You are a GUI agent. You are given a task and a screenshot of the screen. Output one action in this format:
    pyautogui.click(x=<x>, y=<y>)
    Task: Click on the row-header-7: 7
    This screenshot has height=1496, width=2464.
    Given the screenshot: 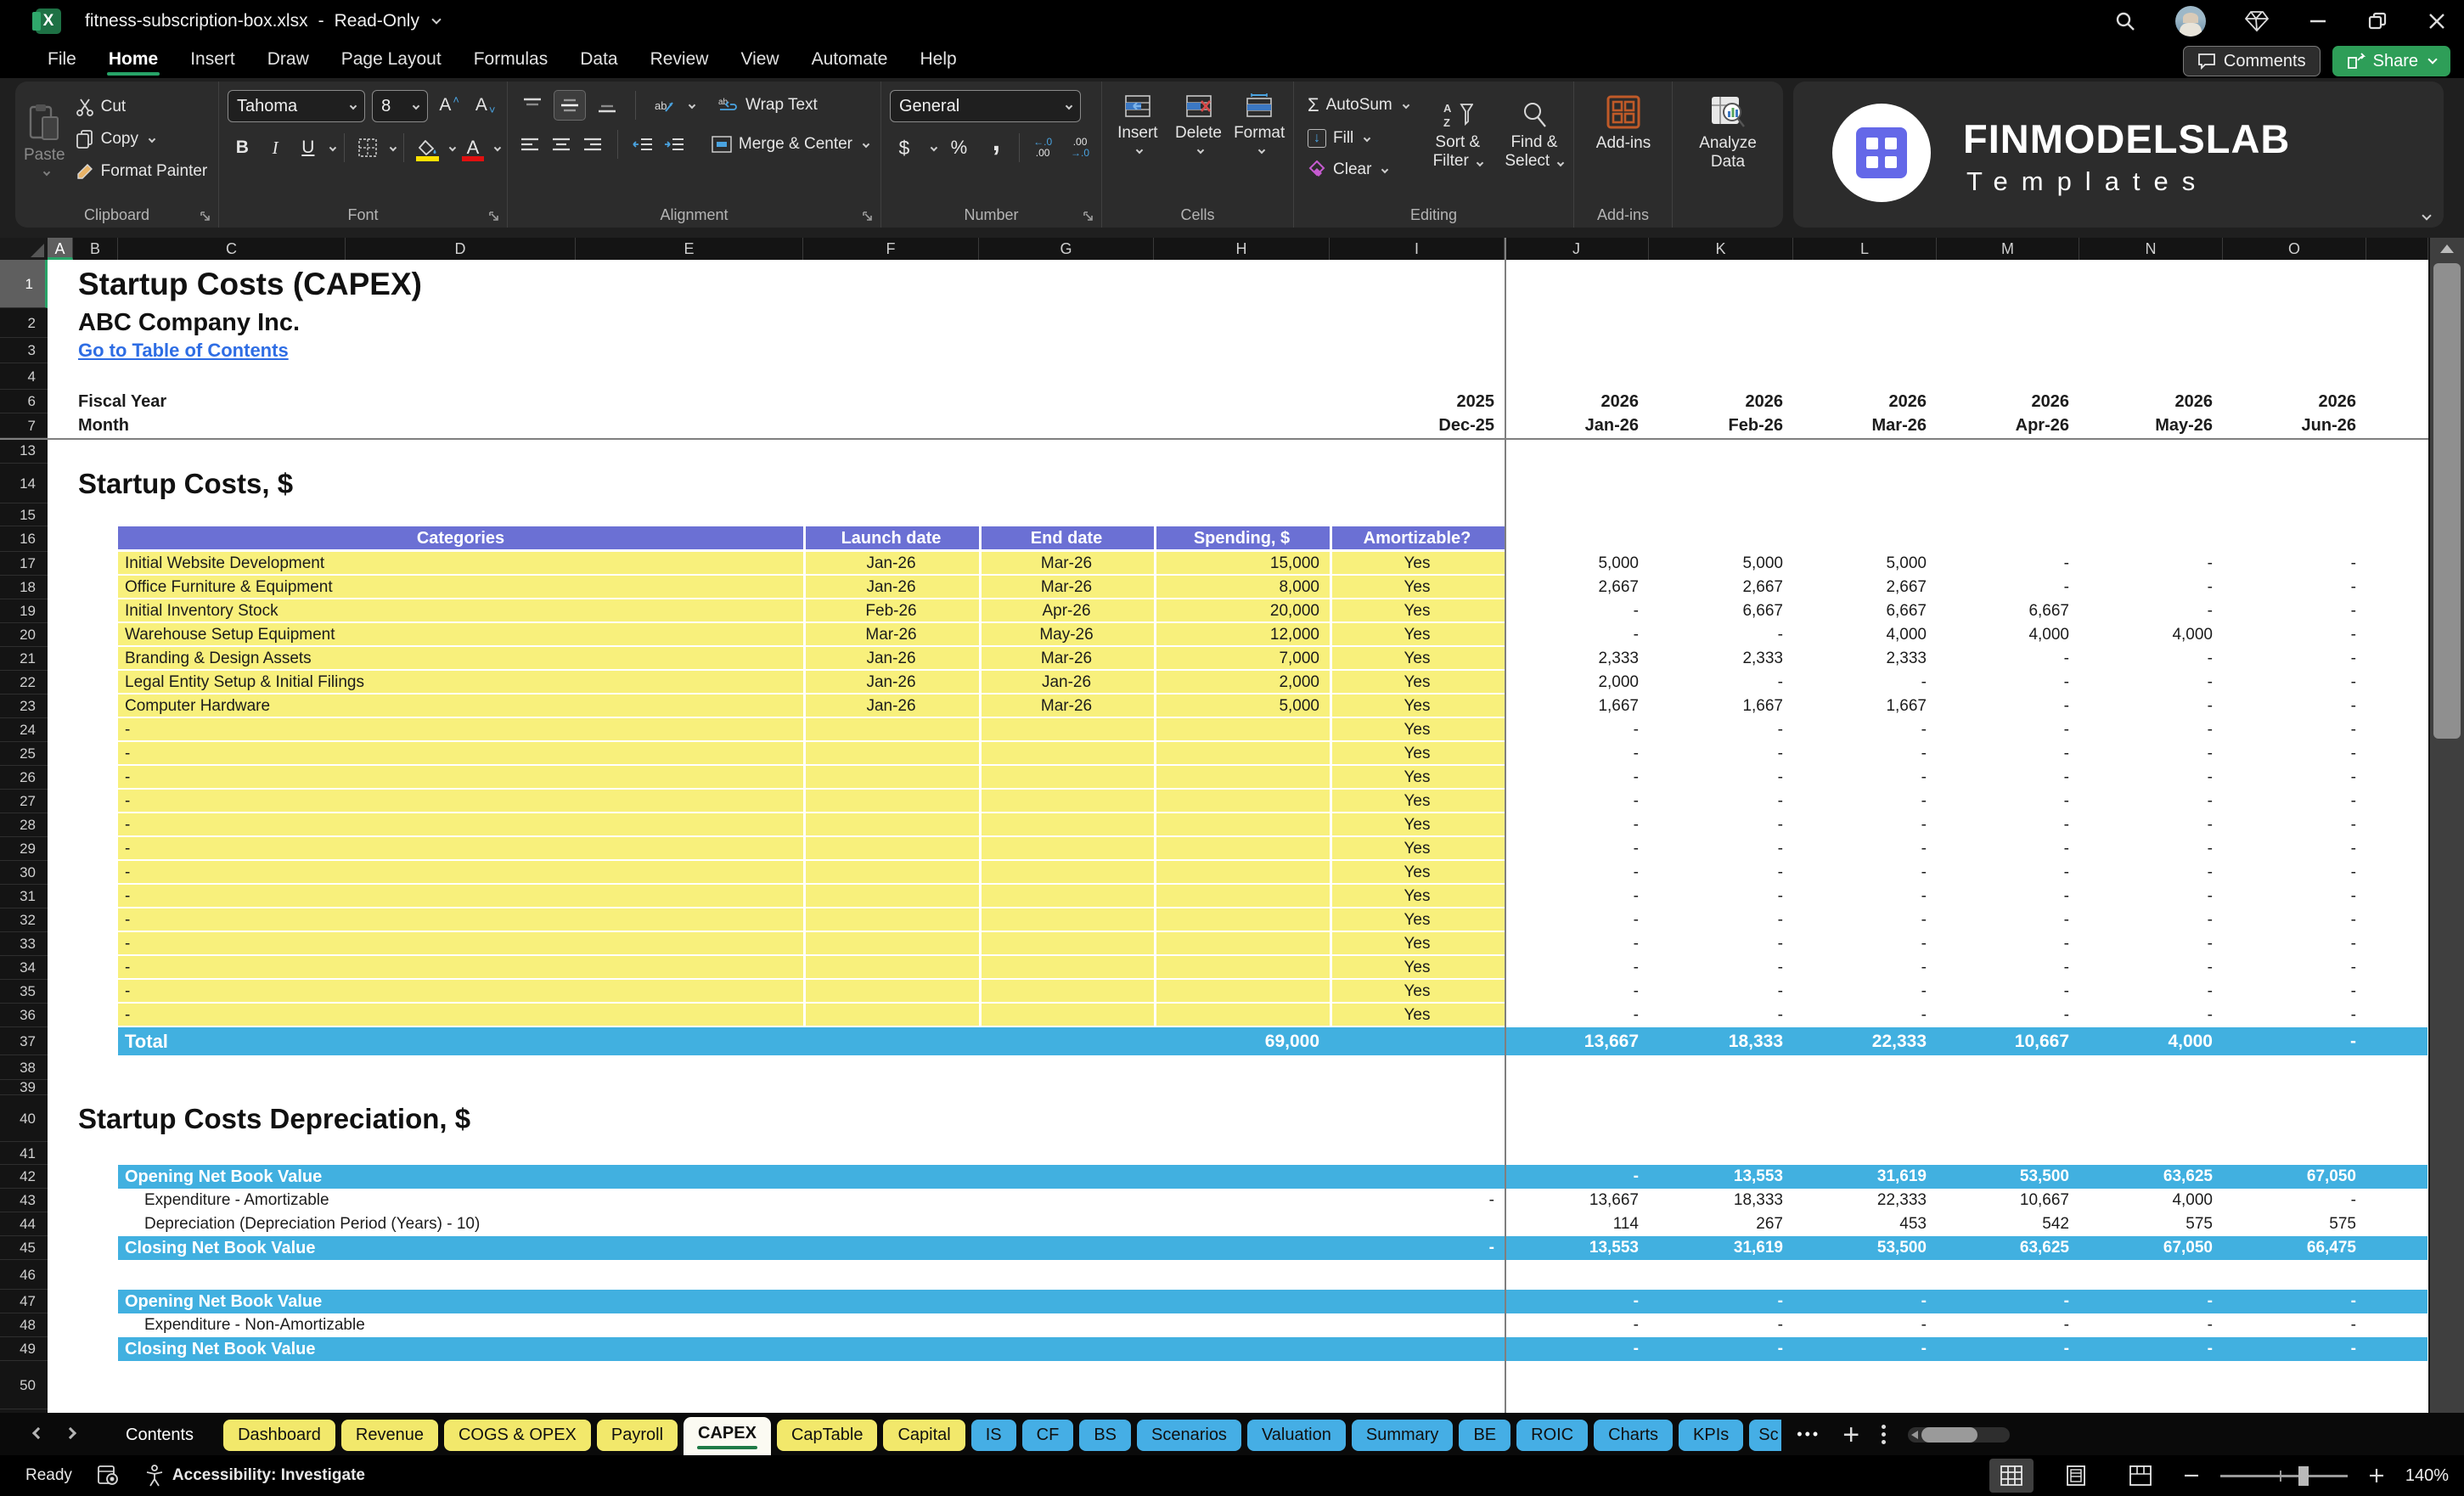 What is the action you would take?
    pyautogui.click(x=24, y=425)
    